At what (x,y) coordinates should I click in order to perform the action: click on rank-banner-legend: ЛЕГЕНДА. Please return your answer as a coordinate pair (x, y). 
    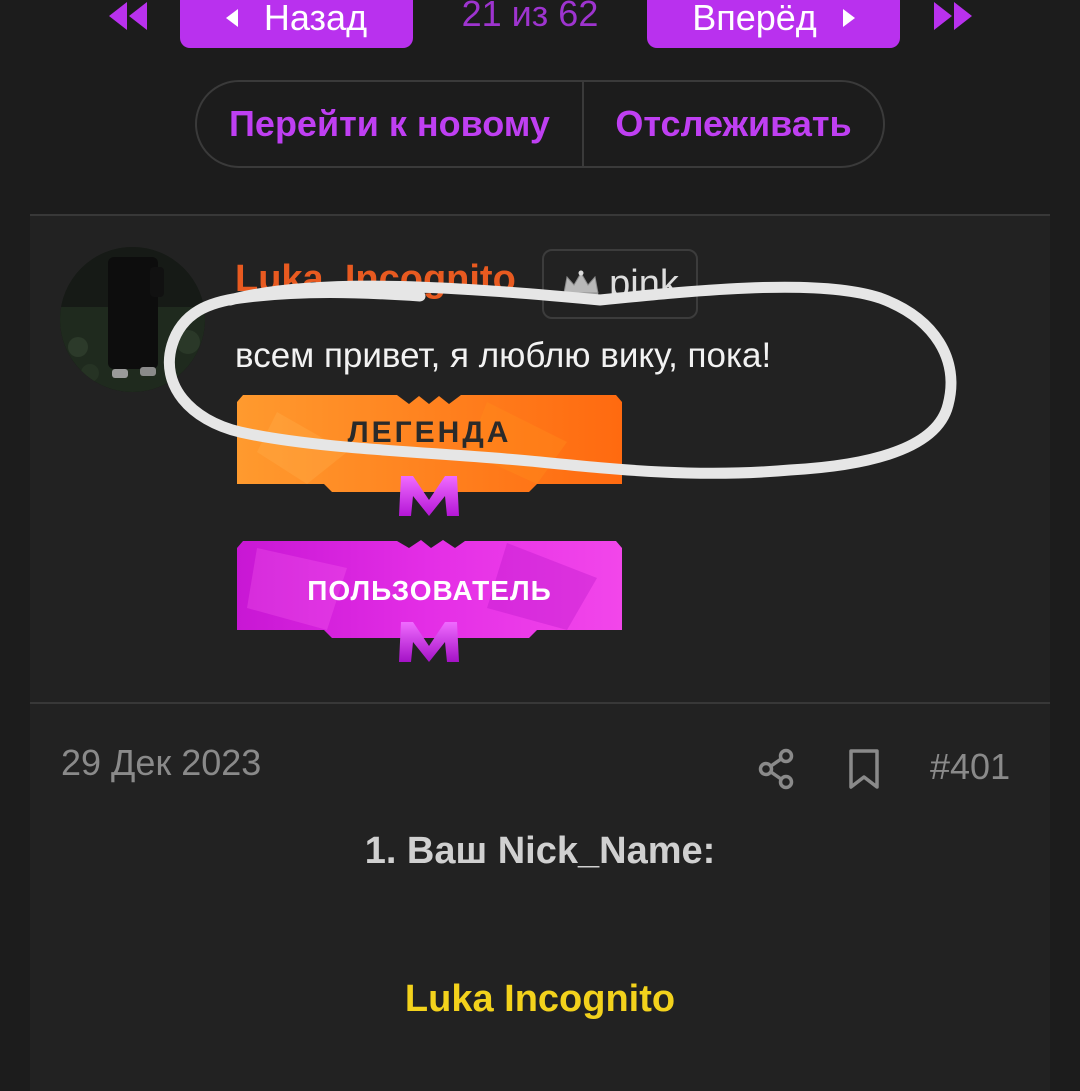
    Looking at the image, I should click on (429, 457).